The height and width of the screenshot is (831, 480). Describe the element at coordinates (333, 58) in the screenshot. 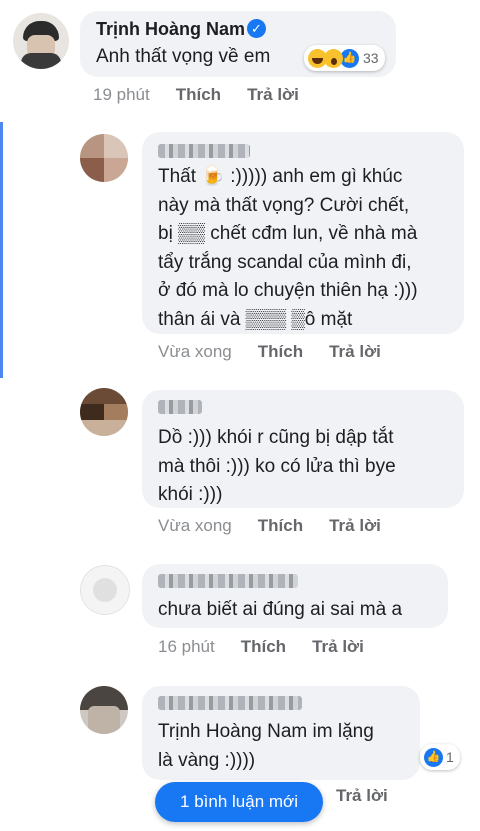

I see `wow-emoji-icon` at that location.